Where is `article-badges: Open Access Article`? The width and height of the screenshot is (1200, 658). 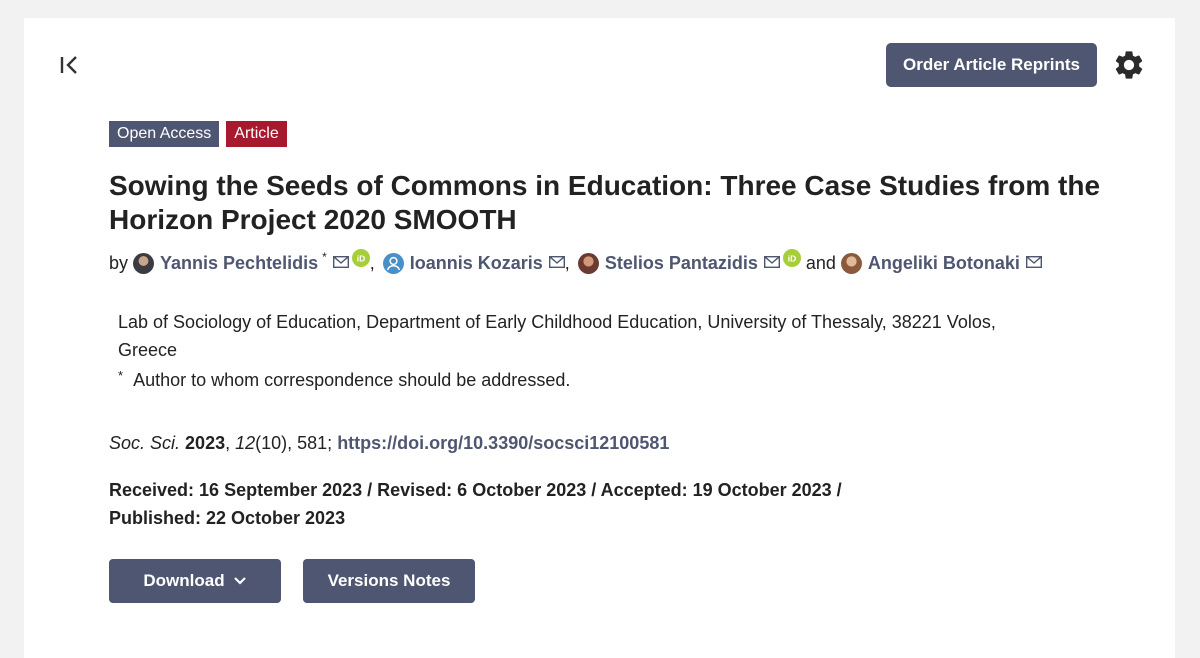 article-badges: Open Access Article is located at coordinates (198, 134).